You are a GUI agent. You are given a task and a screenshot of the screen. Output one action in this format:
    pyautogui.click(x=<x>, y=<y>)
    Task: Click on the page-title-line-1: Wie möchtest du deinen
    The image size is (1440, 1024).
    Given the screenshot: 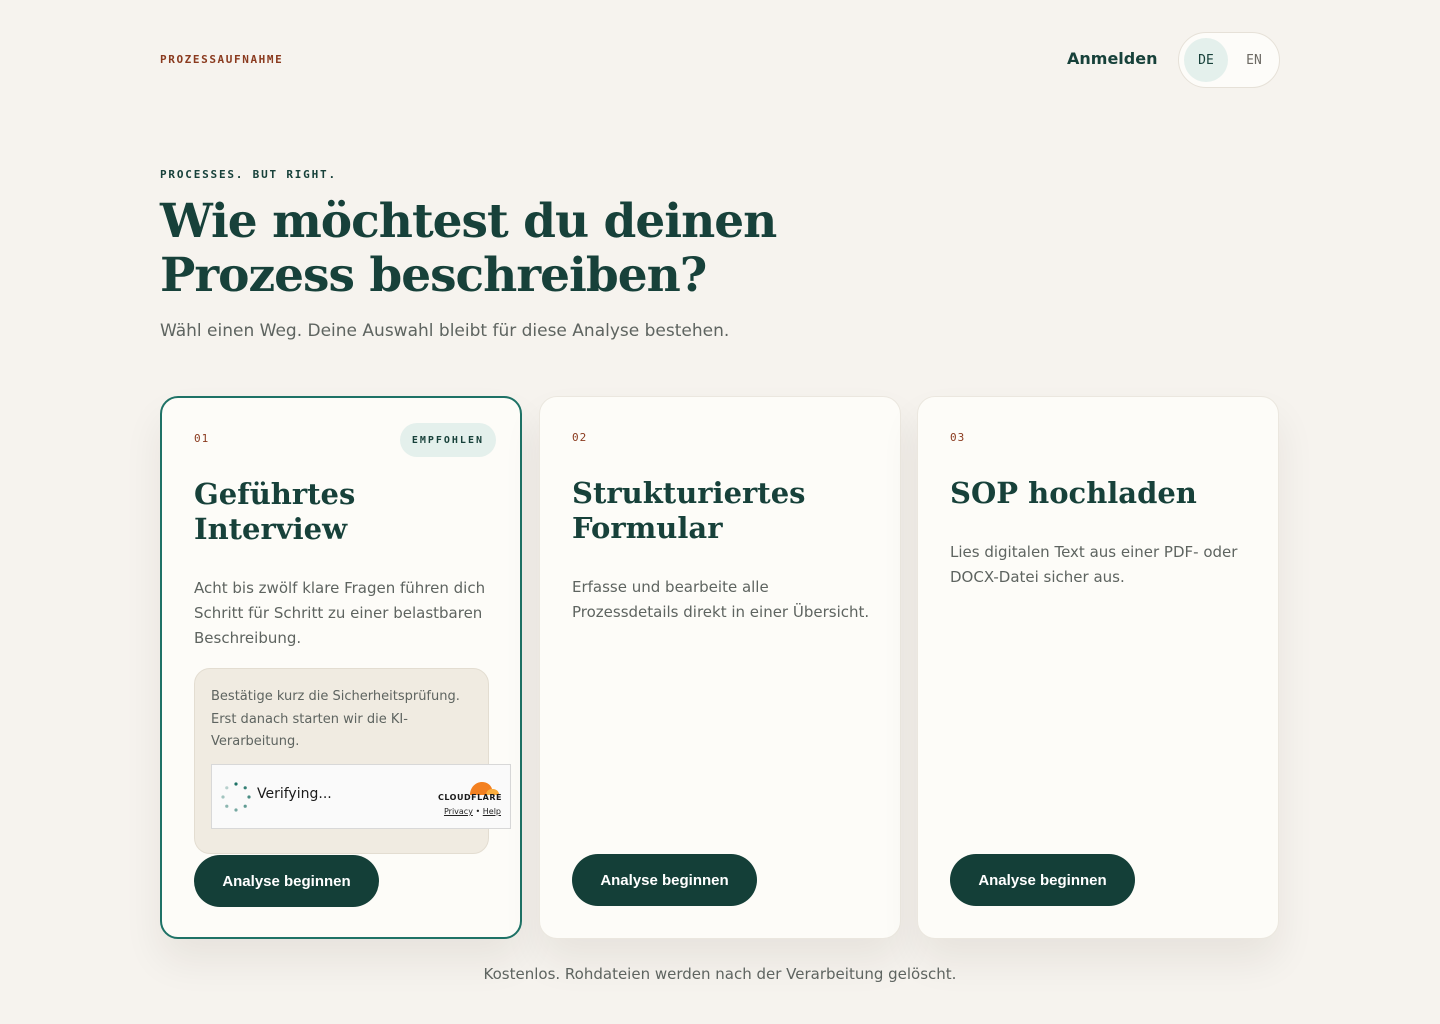 What is the action you would take?
    pyautogui.click(x=468, y=221)
    